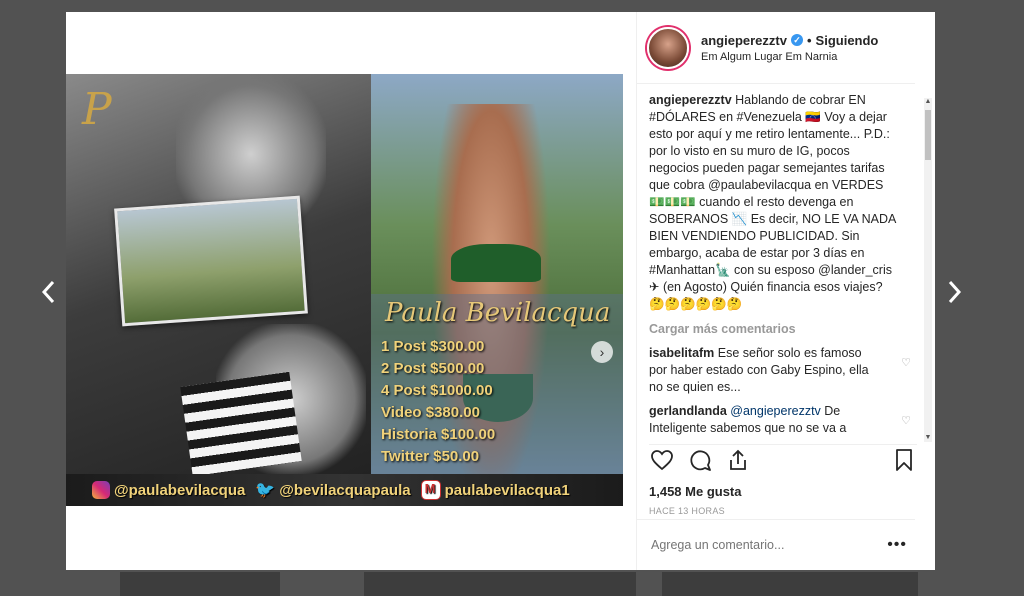 This screenshot has width=1024, height=596. What do you see at coordinates (430, 490) in the screenshot?
I see `gmail-icon` at bounding box center [430, 490].